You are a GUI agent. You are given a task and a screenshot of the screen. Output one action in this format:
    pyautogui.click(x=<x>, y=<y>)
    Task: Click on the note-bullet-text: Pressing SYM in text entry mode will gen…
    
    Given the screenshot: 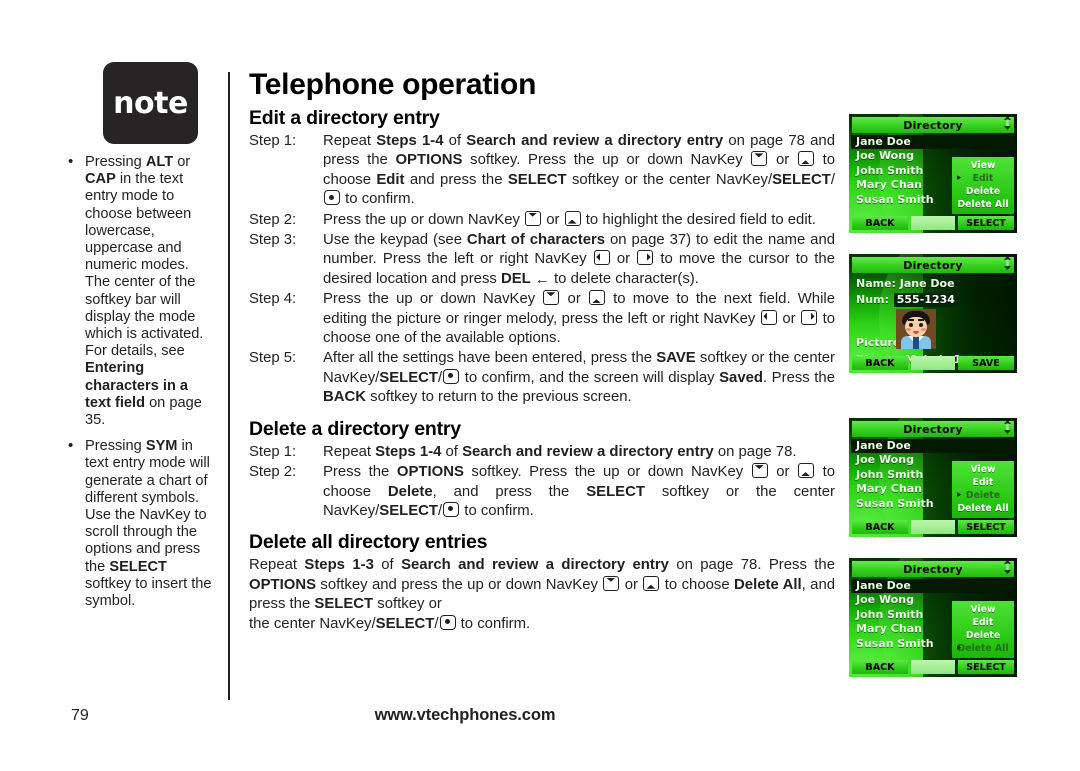 What is the action you would take?
    pyautogui.click(x=148, y=524)
    